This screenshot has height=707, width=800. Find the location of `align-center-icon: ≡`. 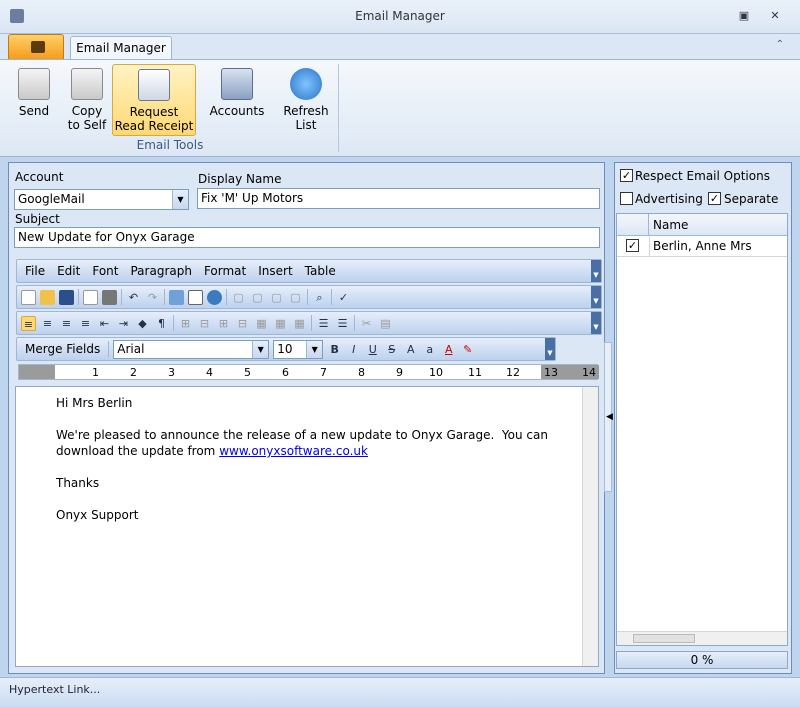

align-center-icon: ≡ is located at coordinates (47, 323).